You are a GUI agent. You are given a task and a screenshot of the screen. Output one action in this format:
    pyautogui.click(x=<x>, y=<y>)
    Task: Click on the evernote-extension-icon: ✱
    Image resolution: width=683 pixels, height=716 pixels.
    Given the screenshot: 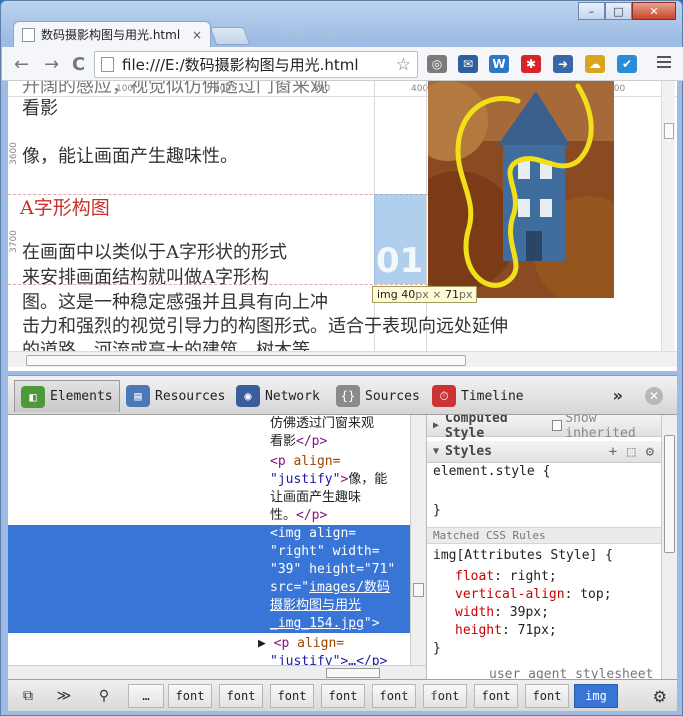 What is the action you would take?
    pyautogui.click(x=531, y=64)
    